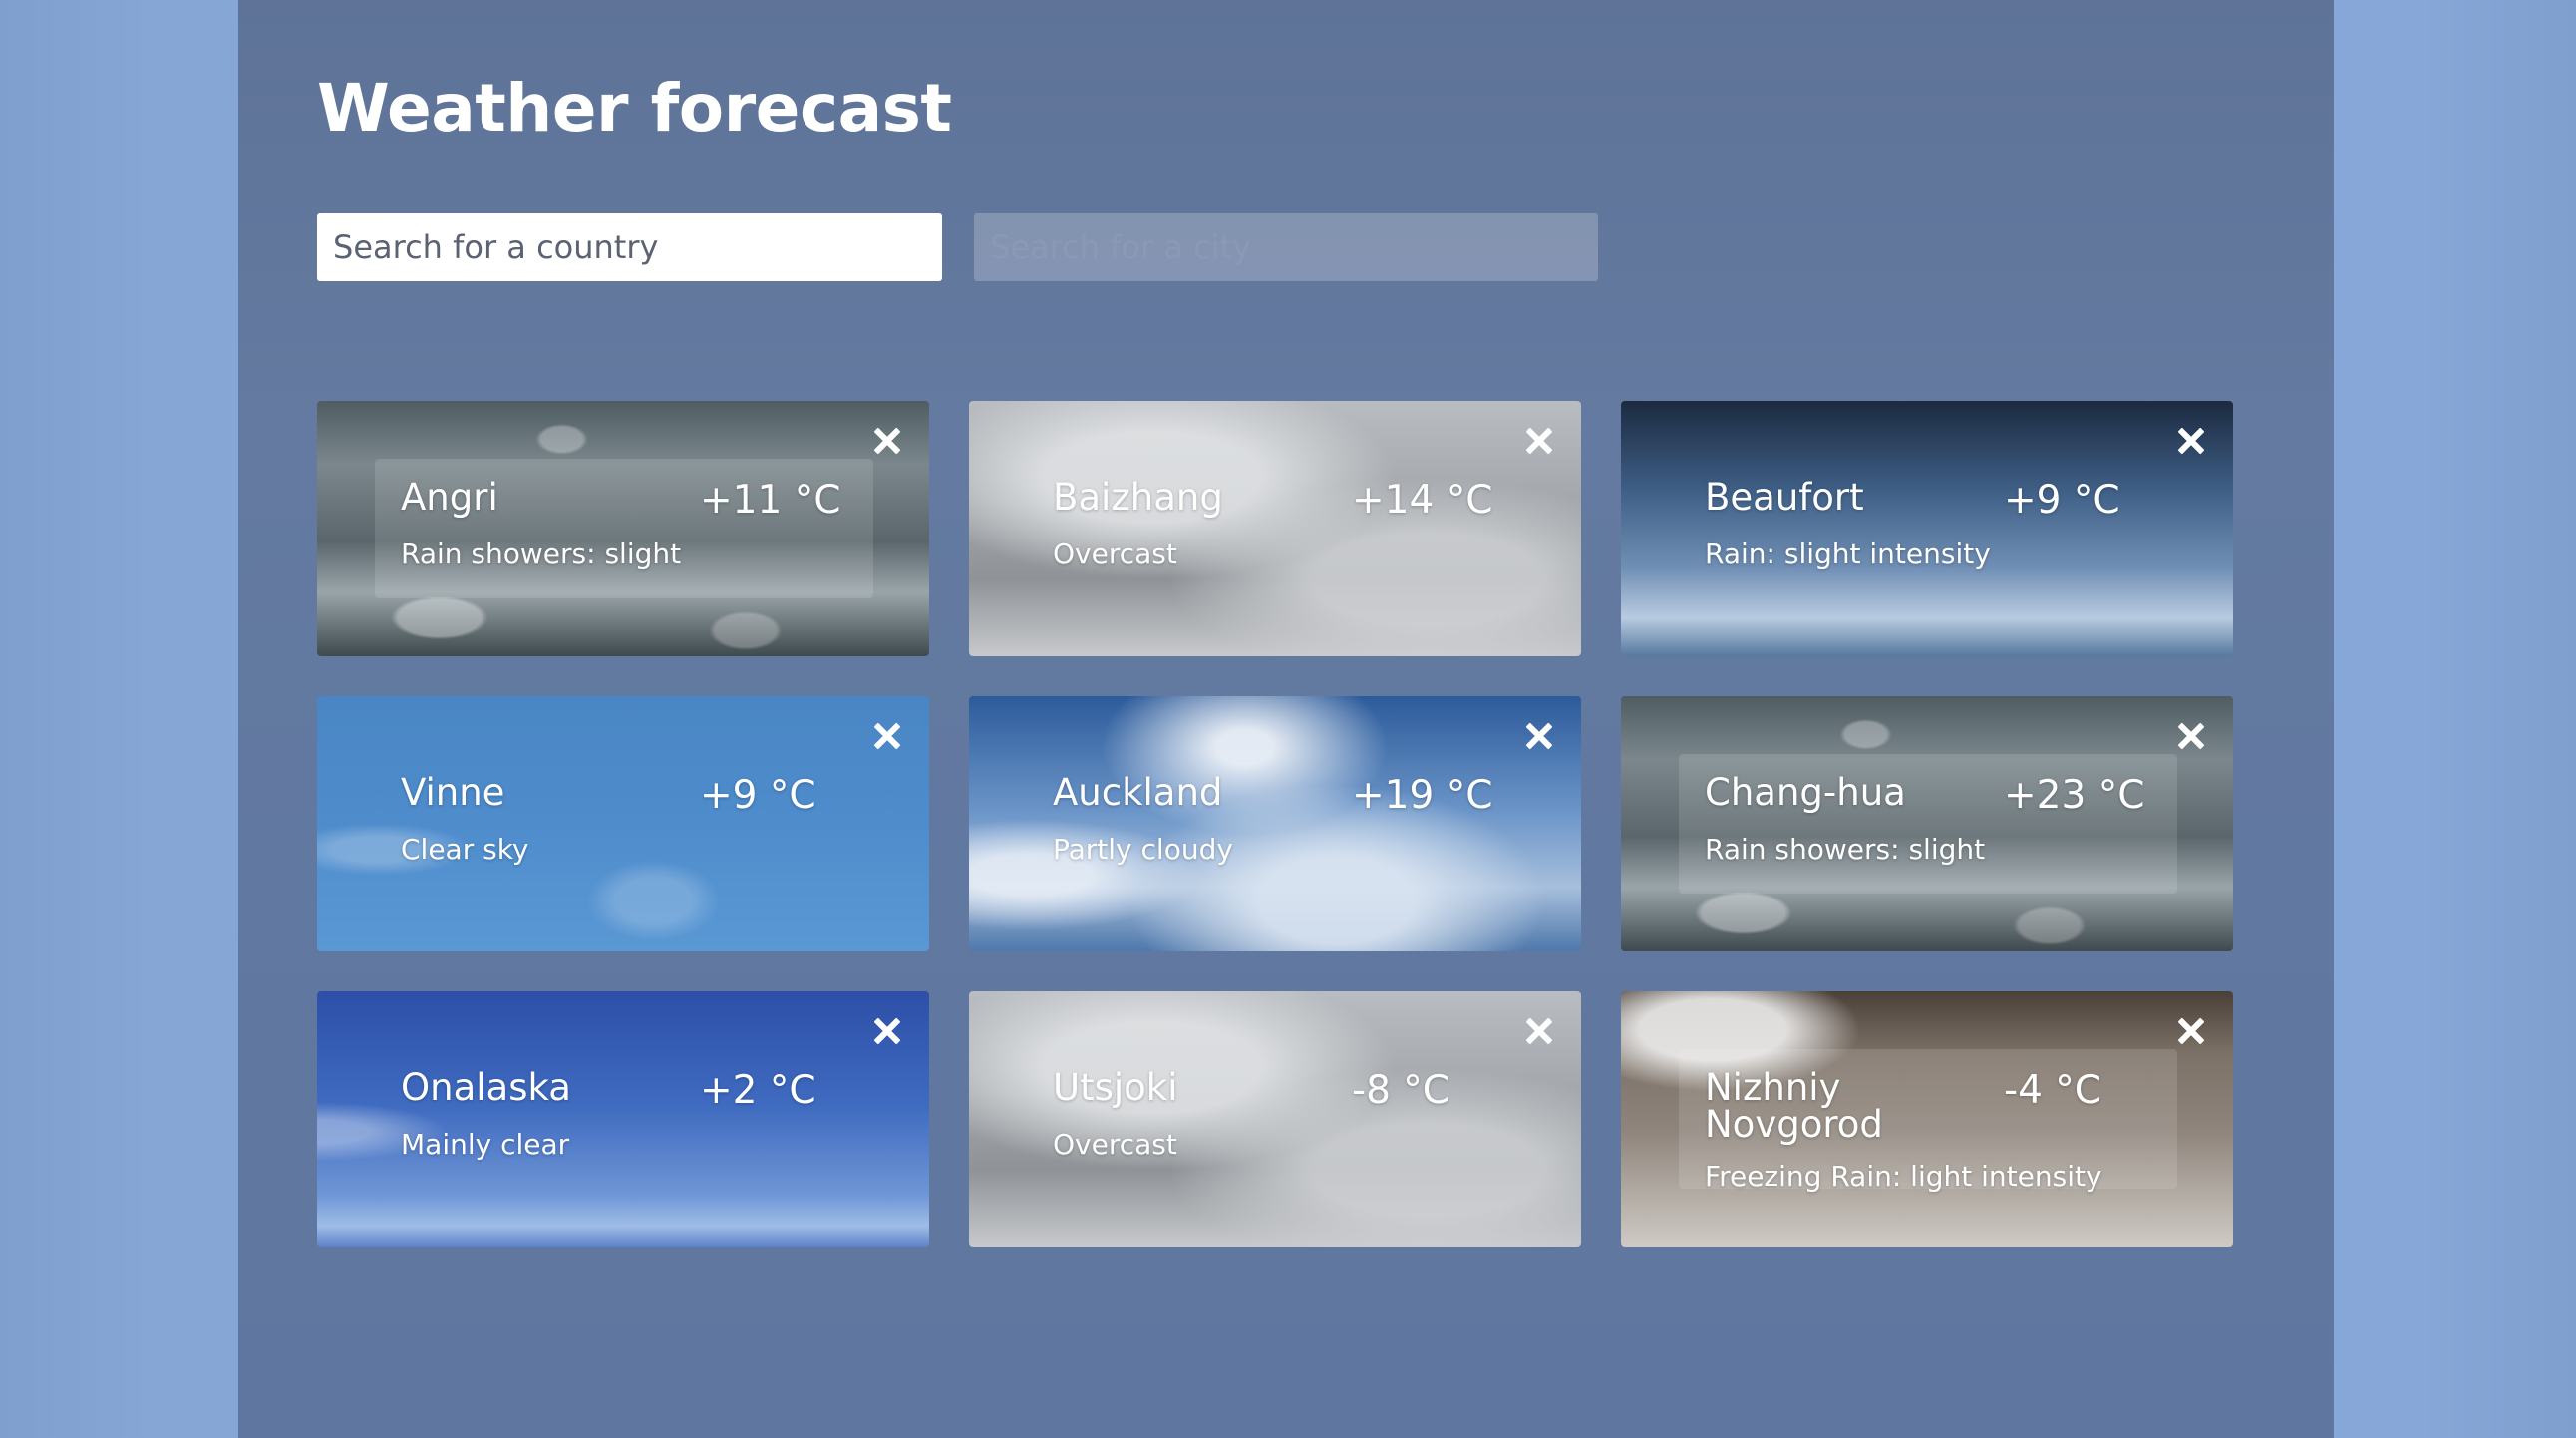 The height and width of the screenshot is (1438, 2576). What do you see at coordinates (623, 528) in the screenshot?
I see `weather-card: Angri +11 °C Rain showers: slight` at bounding box center [623, 528].